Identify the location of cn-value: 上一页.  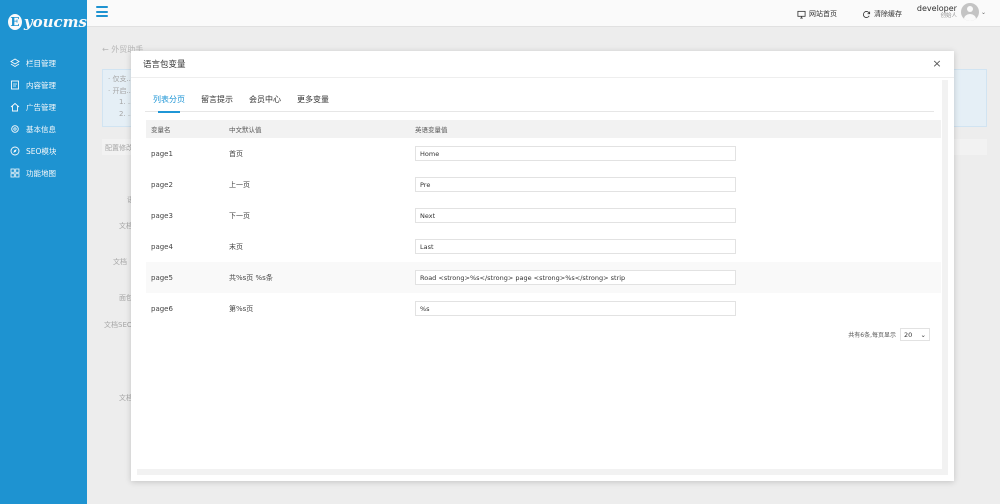
(239, 184).